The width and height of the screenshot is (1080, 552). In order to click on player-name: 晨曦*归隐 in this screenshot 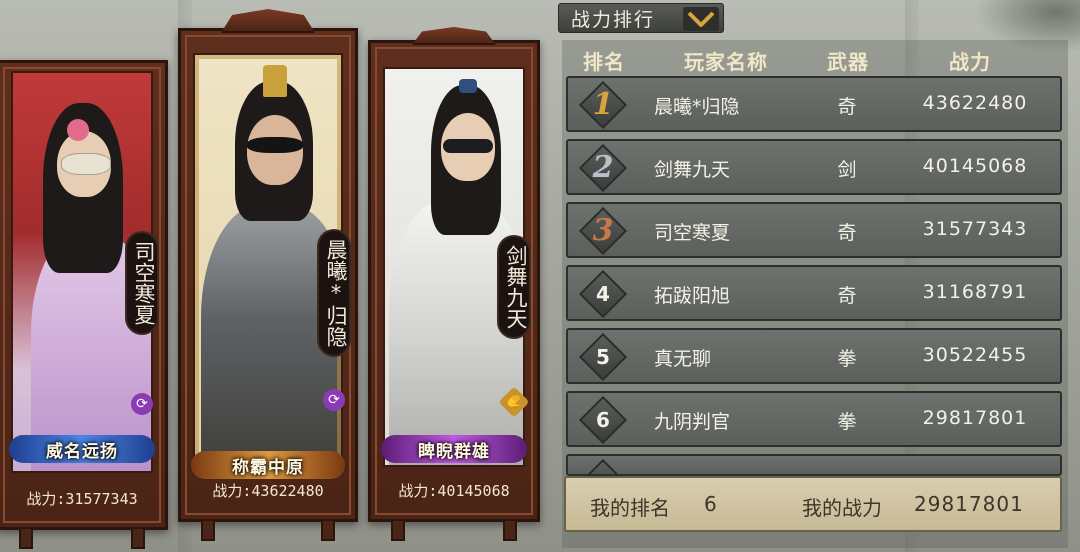, I will do `click(697, 107)`.